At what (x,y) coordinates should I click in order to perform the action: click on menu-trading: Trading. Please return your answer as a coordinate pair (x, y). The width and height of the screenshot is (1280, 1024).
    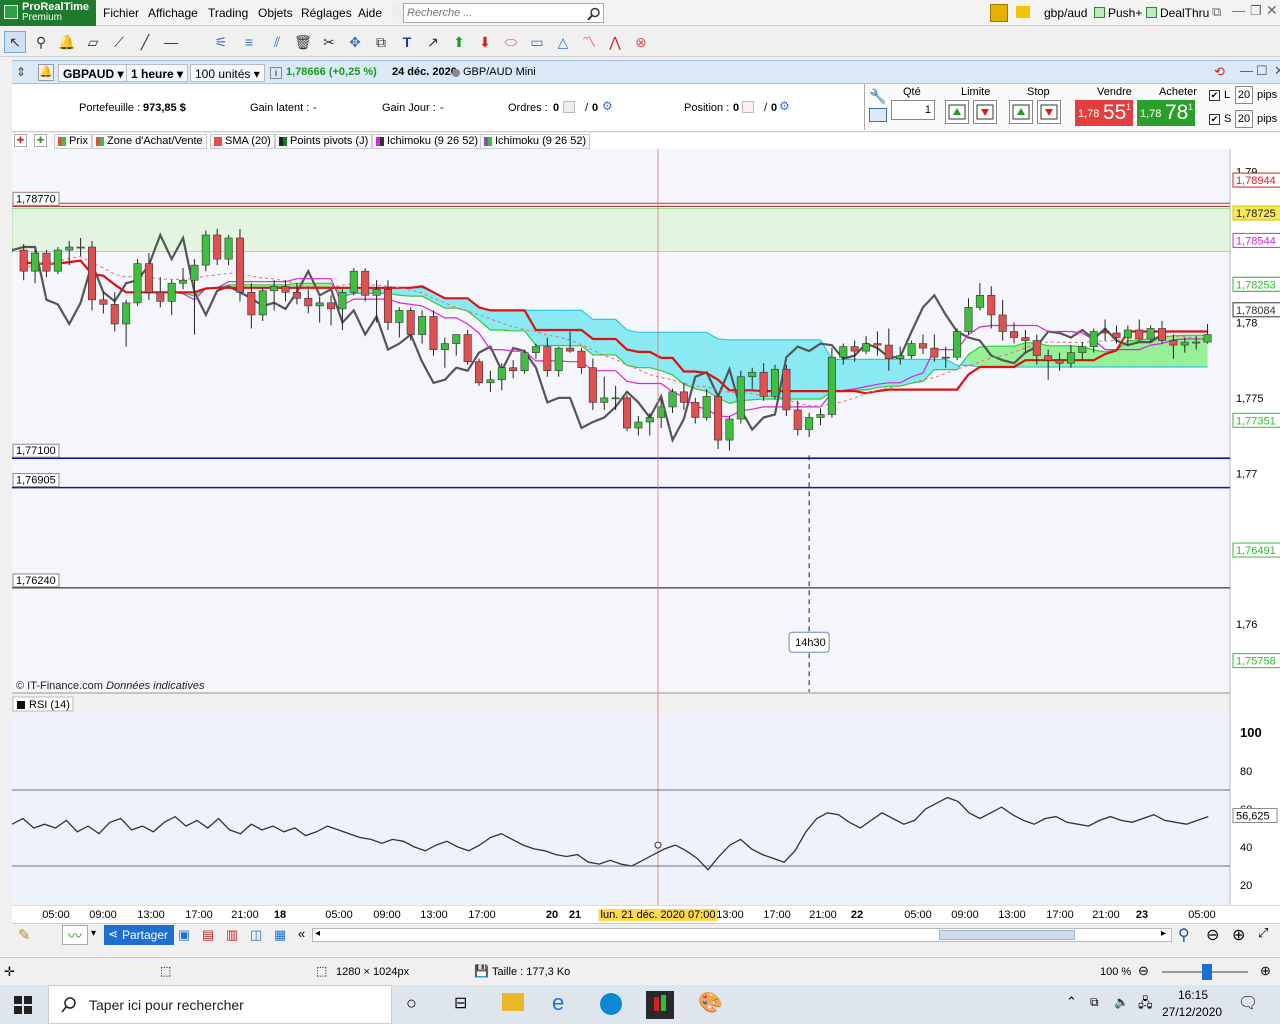
    Looking at the image, I should click on (228, 13).